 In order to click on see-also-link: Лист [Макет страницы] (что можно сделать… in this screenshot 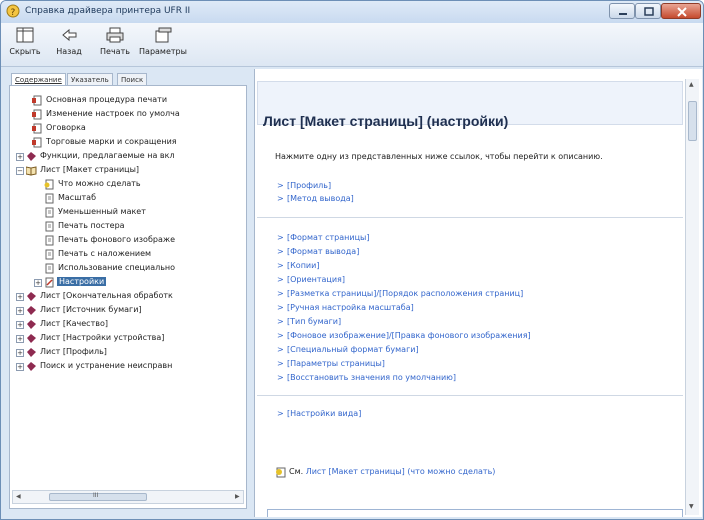, I will do `click(401, 471)`.